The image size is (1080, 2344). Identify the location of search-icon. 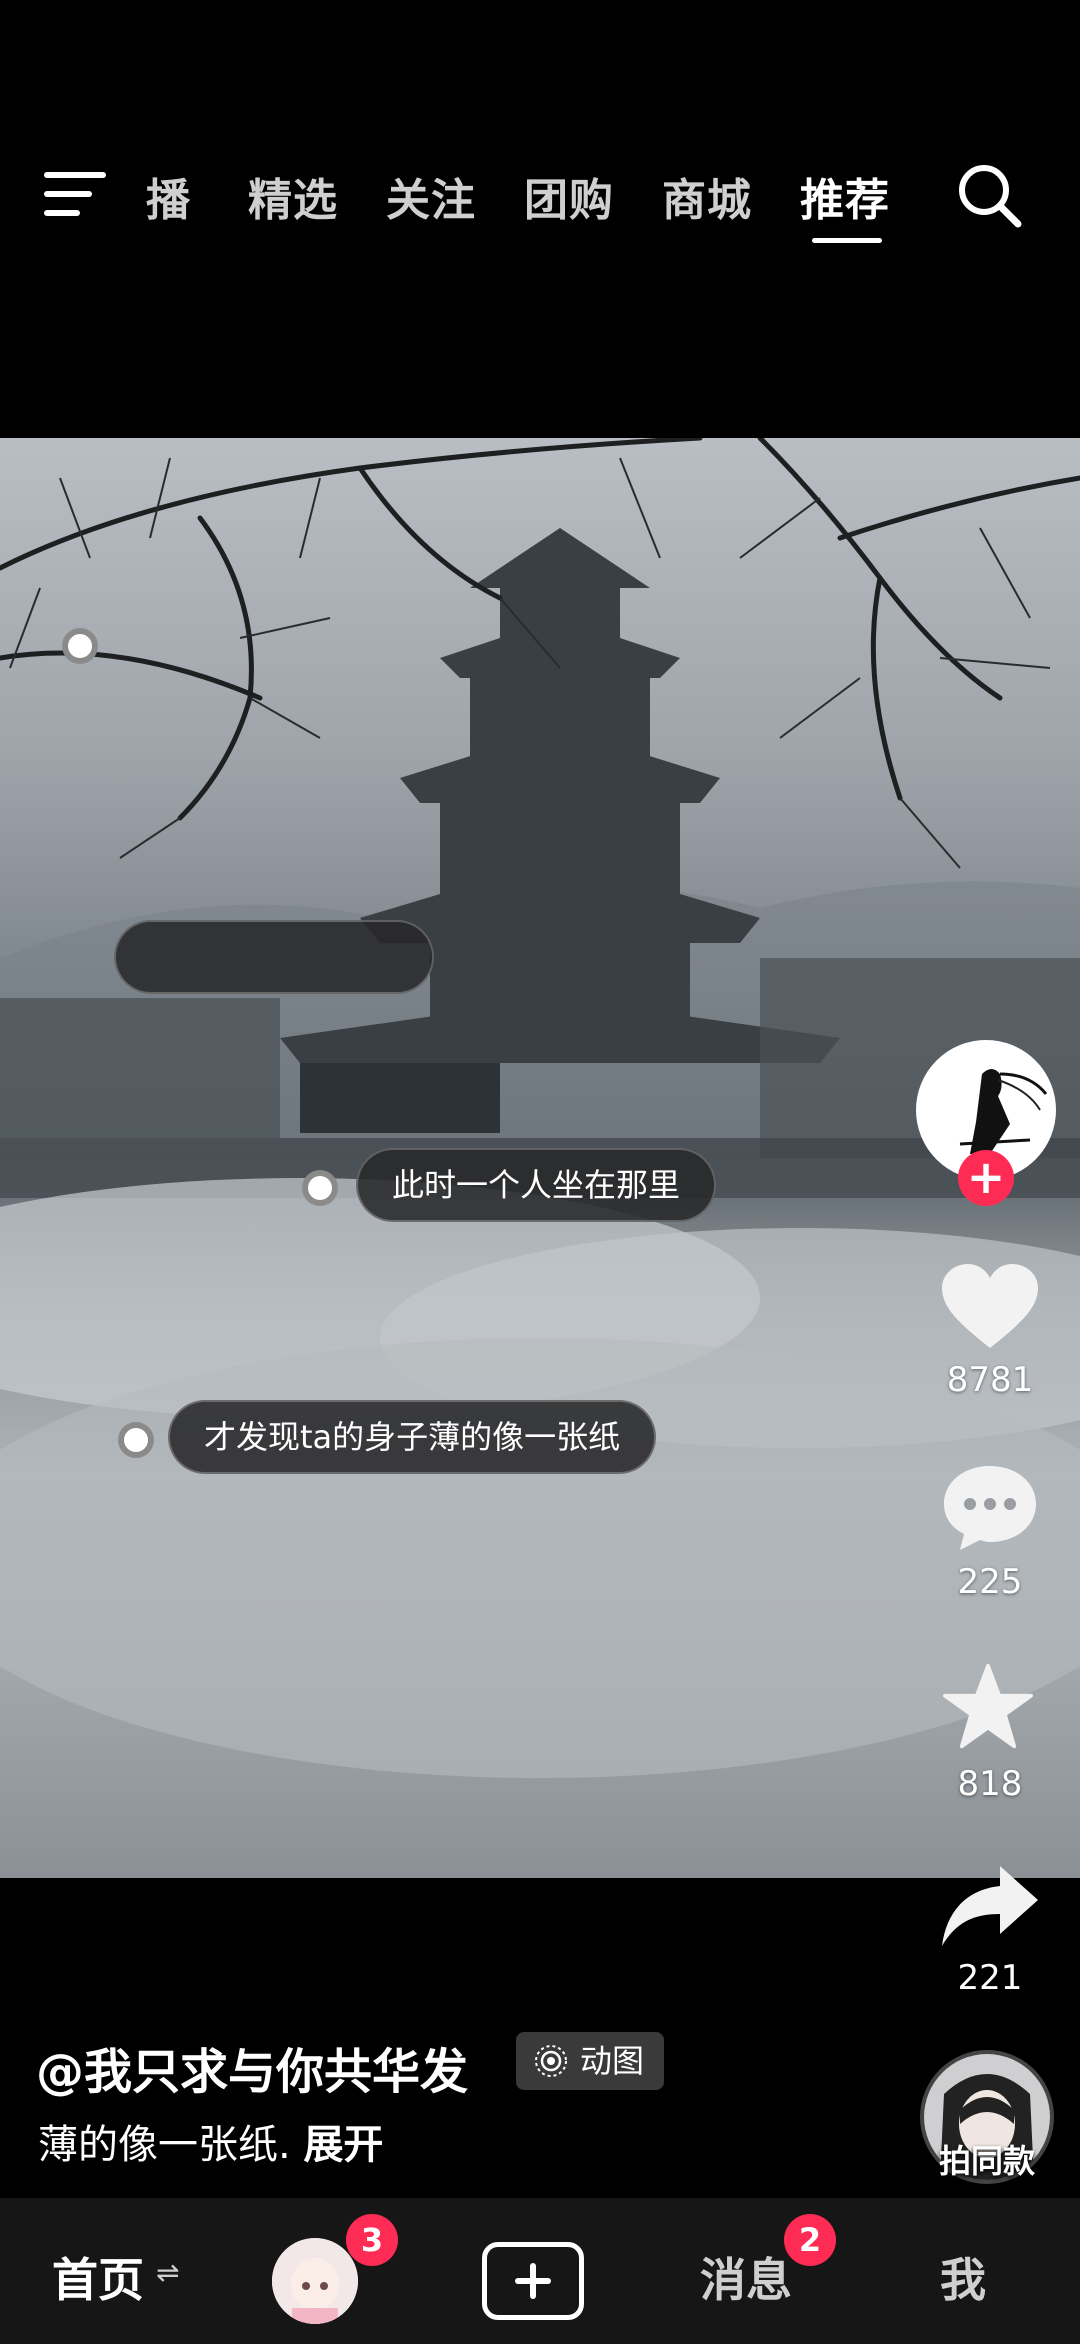
(989, 195).